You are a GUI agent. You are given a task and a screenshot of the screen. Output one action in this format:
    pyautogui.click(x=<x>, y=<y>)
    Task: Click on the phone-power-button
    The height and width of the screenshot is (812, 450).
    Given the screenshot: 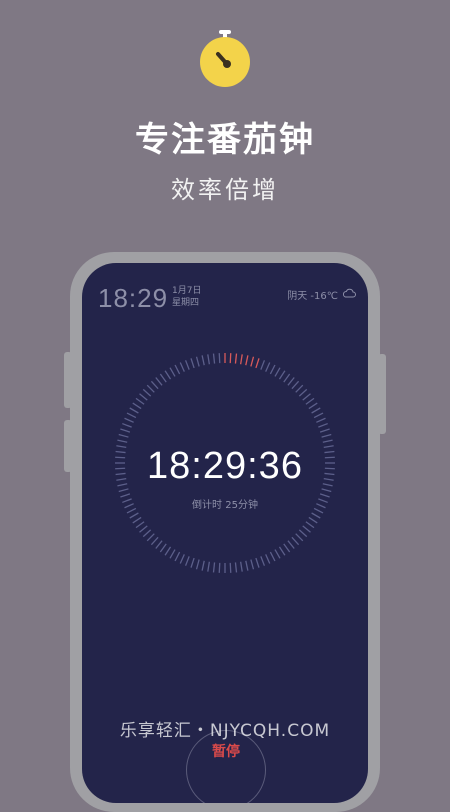 What is the action you would take?
    pyautogui.click(x=382, y=394)
    